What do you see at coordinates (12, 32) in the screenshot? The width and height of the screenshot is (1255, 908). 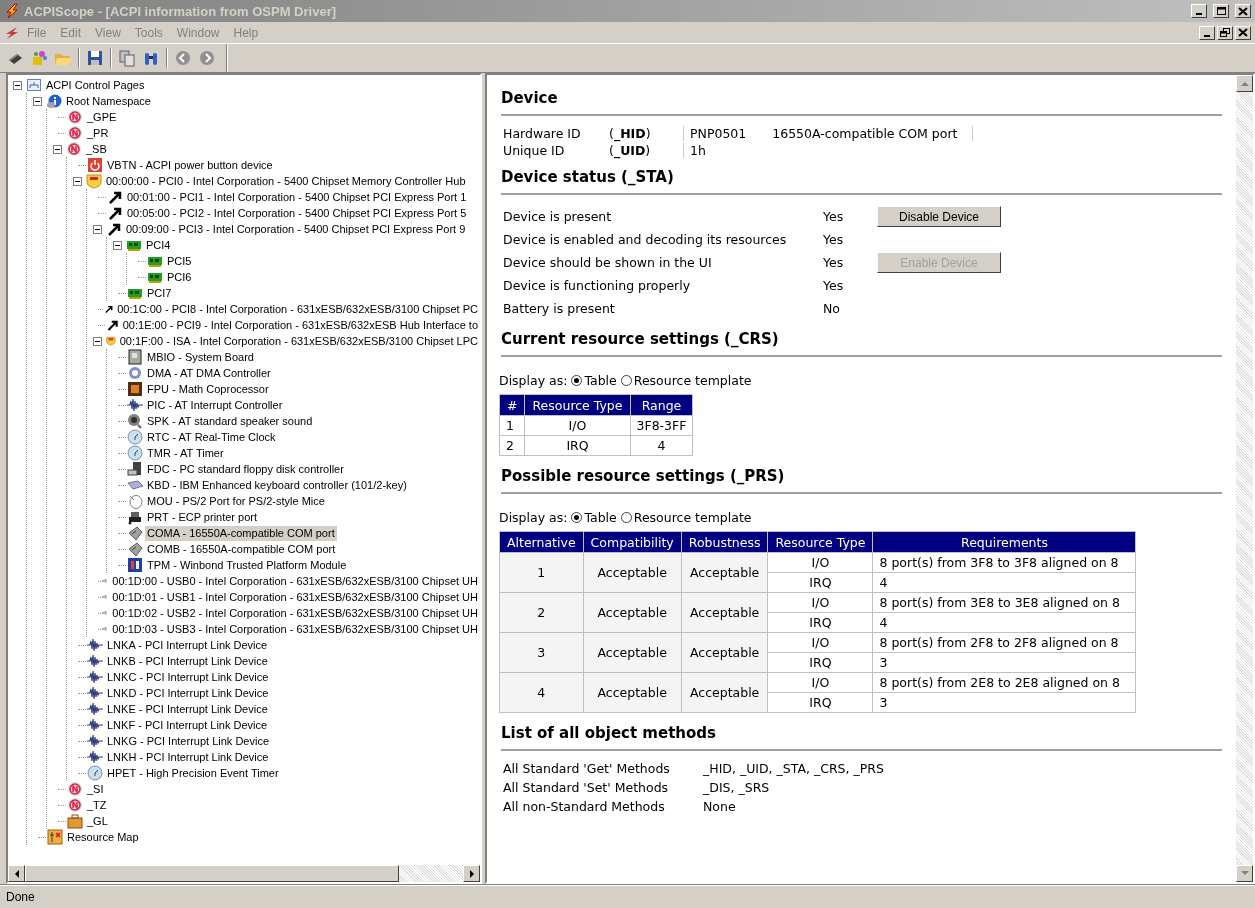 I see `lightning-icon` at bounding box center [12, 32].